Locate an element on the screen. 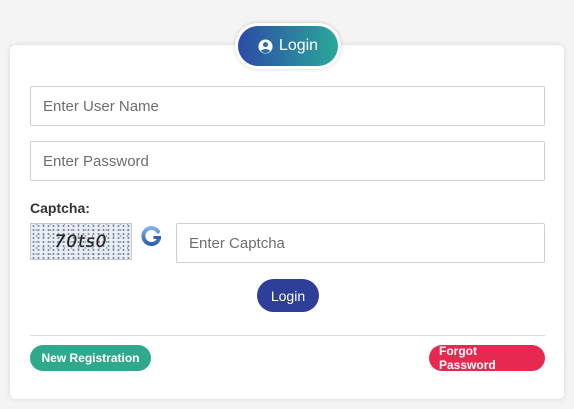  login-header-pill-frame: Login is located at coordinates (288, 46).